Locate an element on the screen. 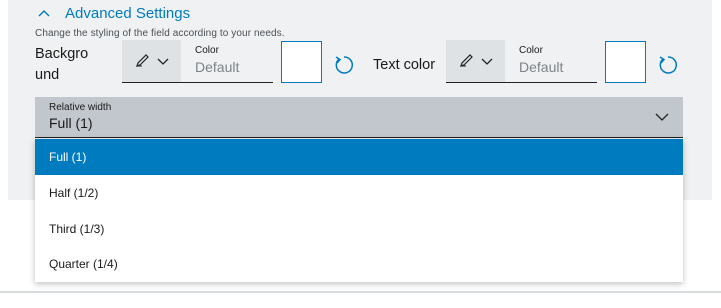 The height and width of the screenshot is (308, 721). text-color-swatch is located at coordinates (625, 62).